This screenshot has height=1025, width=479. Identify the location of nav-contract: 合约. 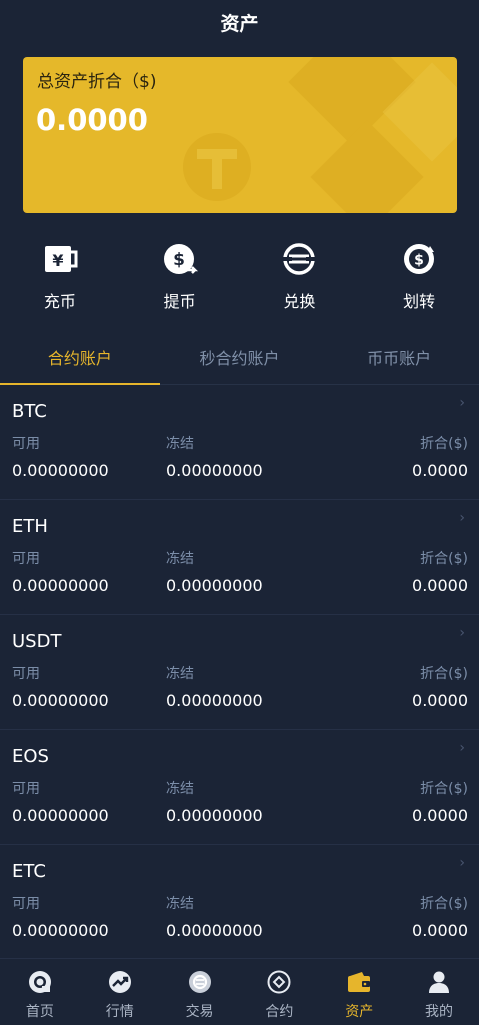
(279, 992).